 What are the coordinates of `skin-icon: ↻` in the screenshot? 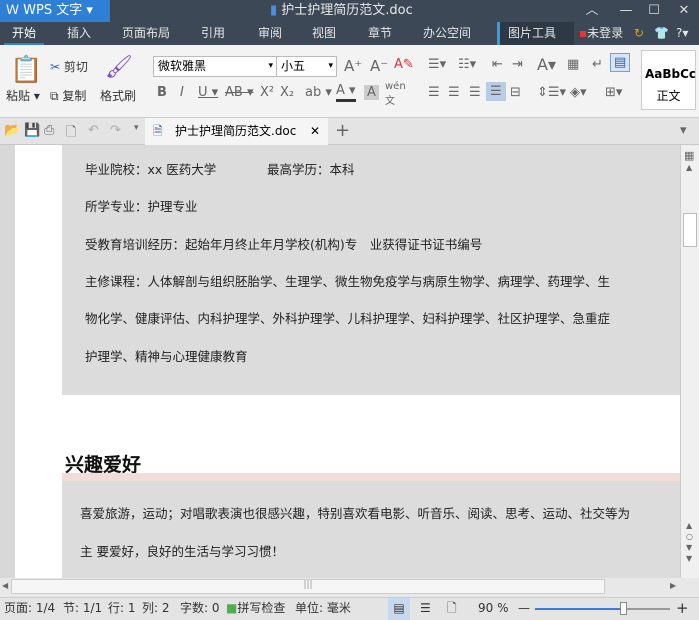 It's located at (639, 33).